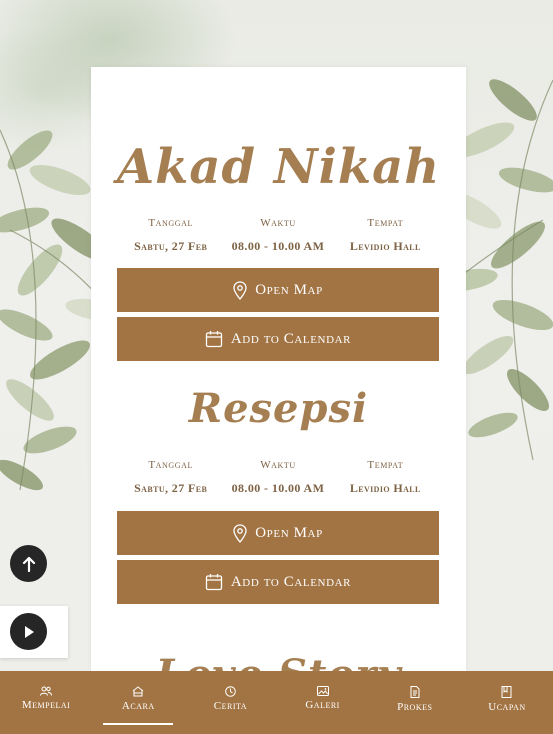  I want to click on nav-item-mempelai: Mempelai, so click(46, 702).